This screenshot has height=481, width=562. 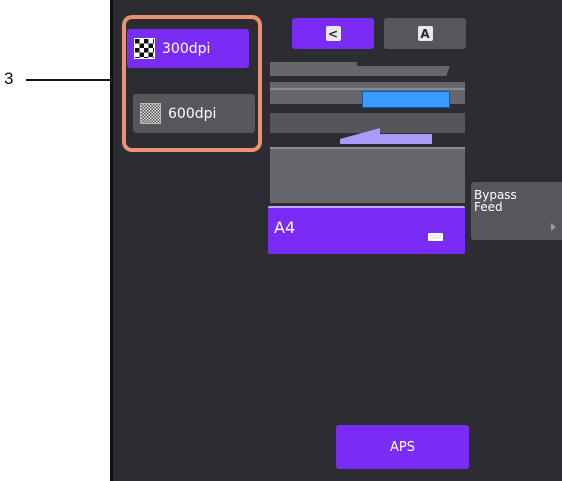 What do you see at coordinates (435, 237) in the screenshot?
I see `tray-icon` at bounding box center [435, 237].